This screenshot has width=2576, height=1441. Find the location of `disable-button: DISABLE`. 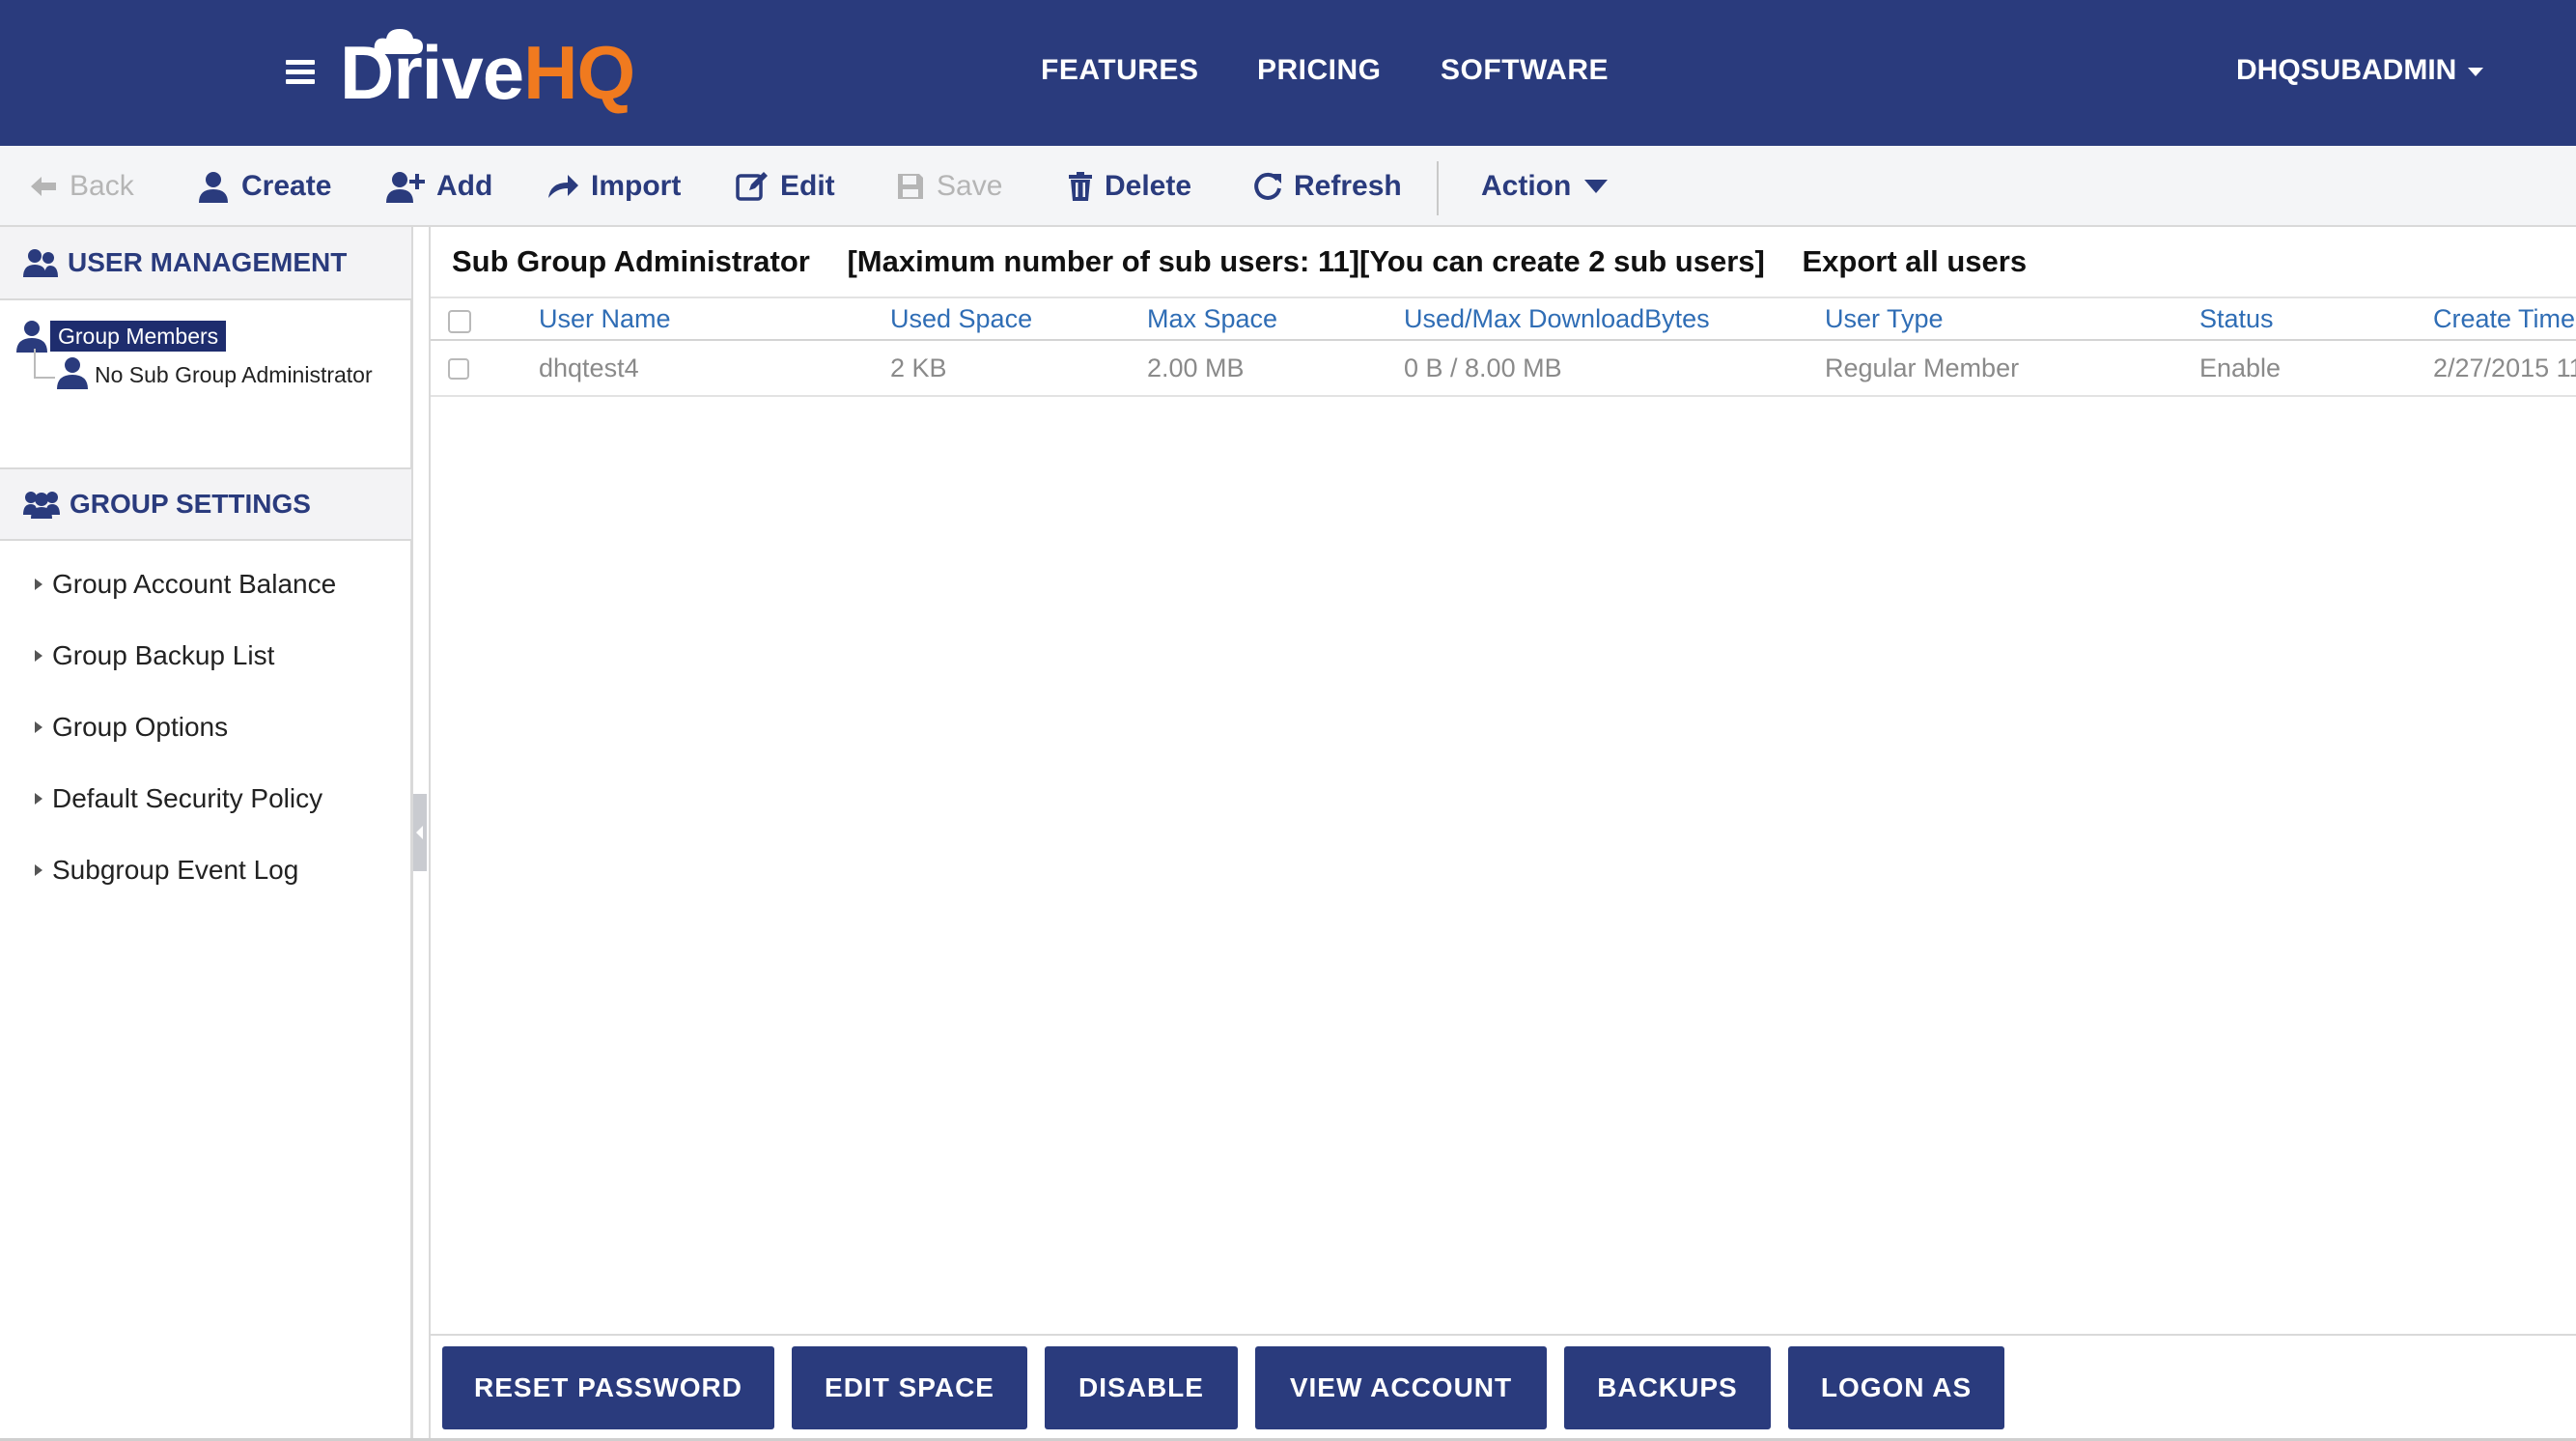

disable-button: DISABLE is located at coordinates (1142, 1387).